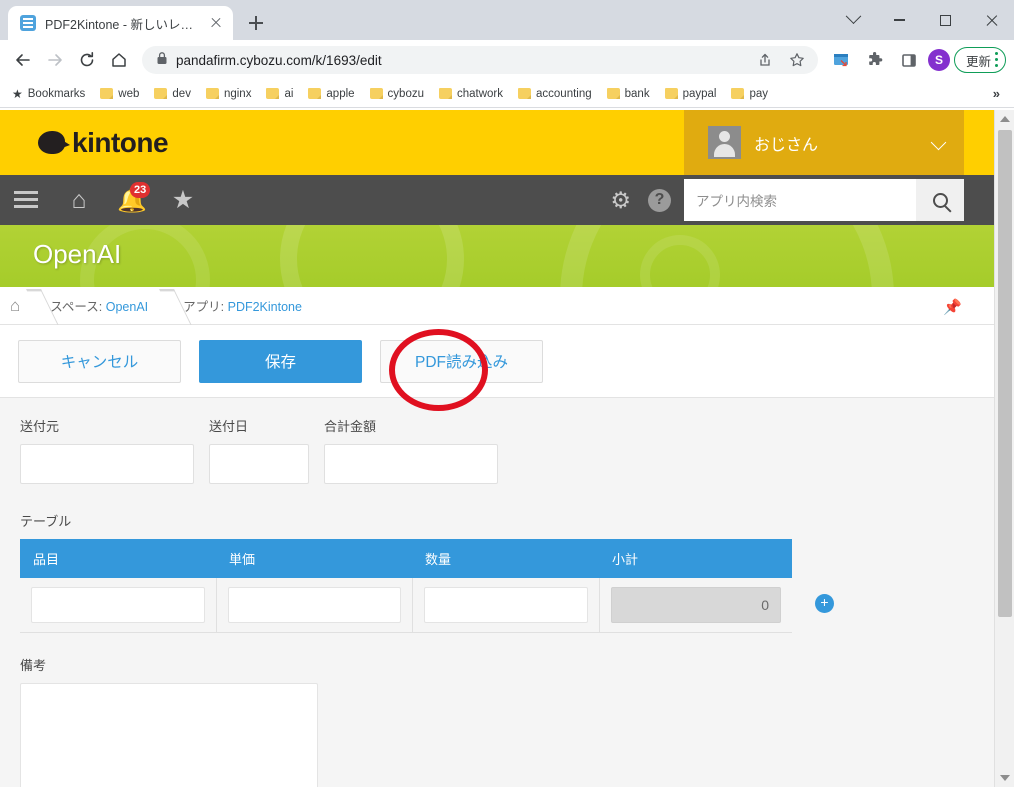 This screenshot has width=1014, height=787. What do you see at coordinates (620, 200) in the screenshot?
I see `gear-icon: ⚙` at bounding box center [620, 200].